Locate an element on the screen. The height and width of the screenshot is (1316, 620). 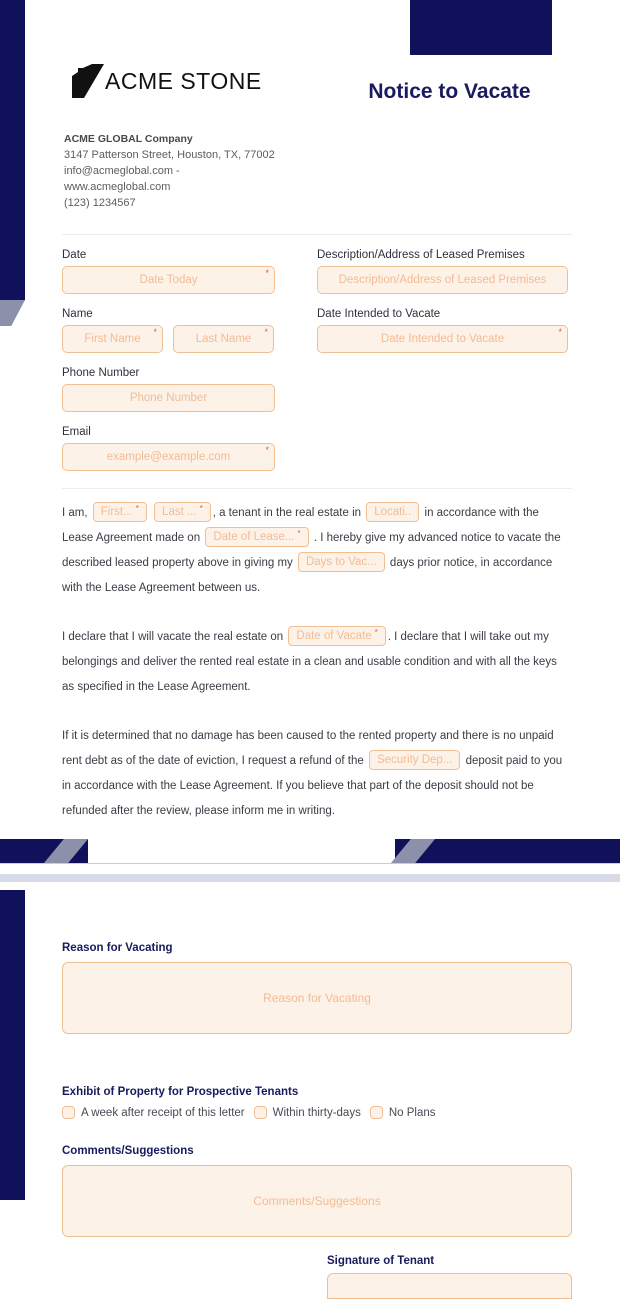
exhibit-option-label: Within thirty-days is located at coordinates (316, 1112).